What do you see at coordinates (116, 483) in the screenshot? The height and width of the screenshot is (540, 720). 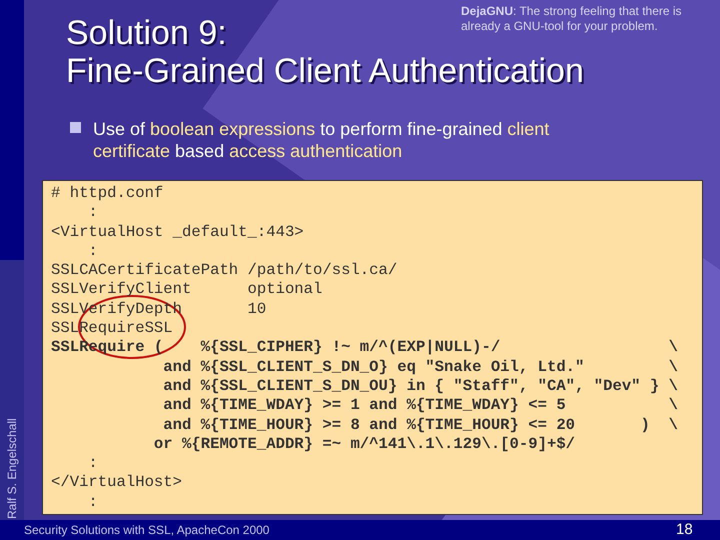 I see `code-line: </VirtualHost>` at bounding box center [116, 483].